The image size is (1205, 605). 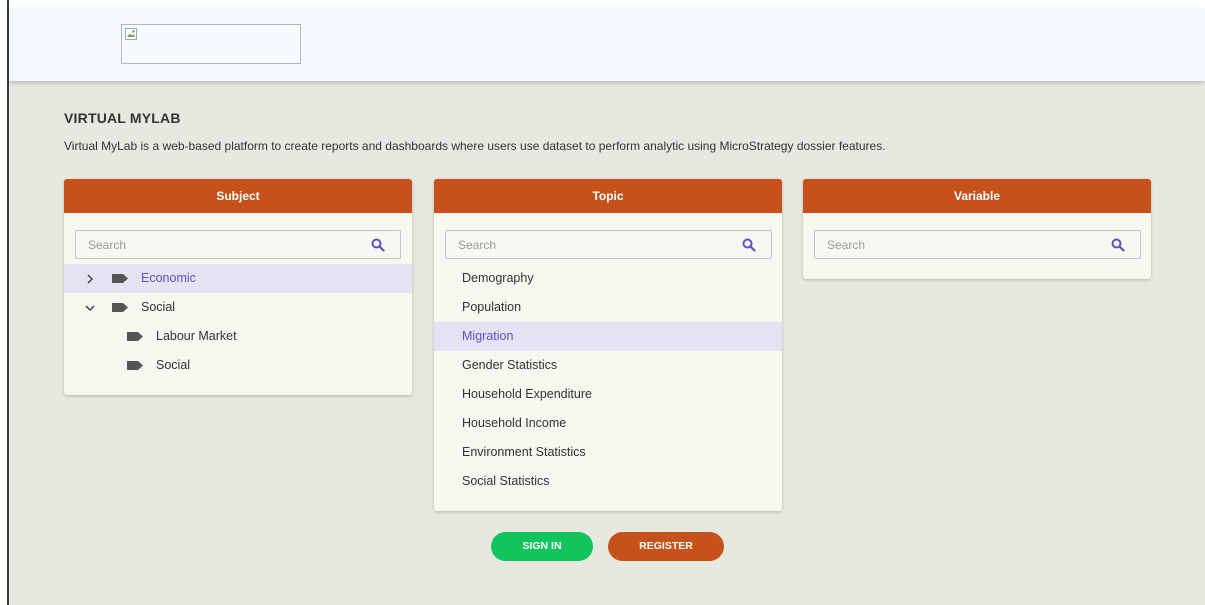 What do you see at coordinates (238, 307) in the screenshot?
I see `subject-item-social: Social` at bounding box center [238, 307].